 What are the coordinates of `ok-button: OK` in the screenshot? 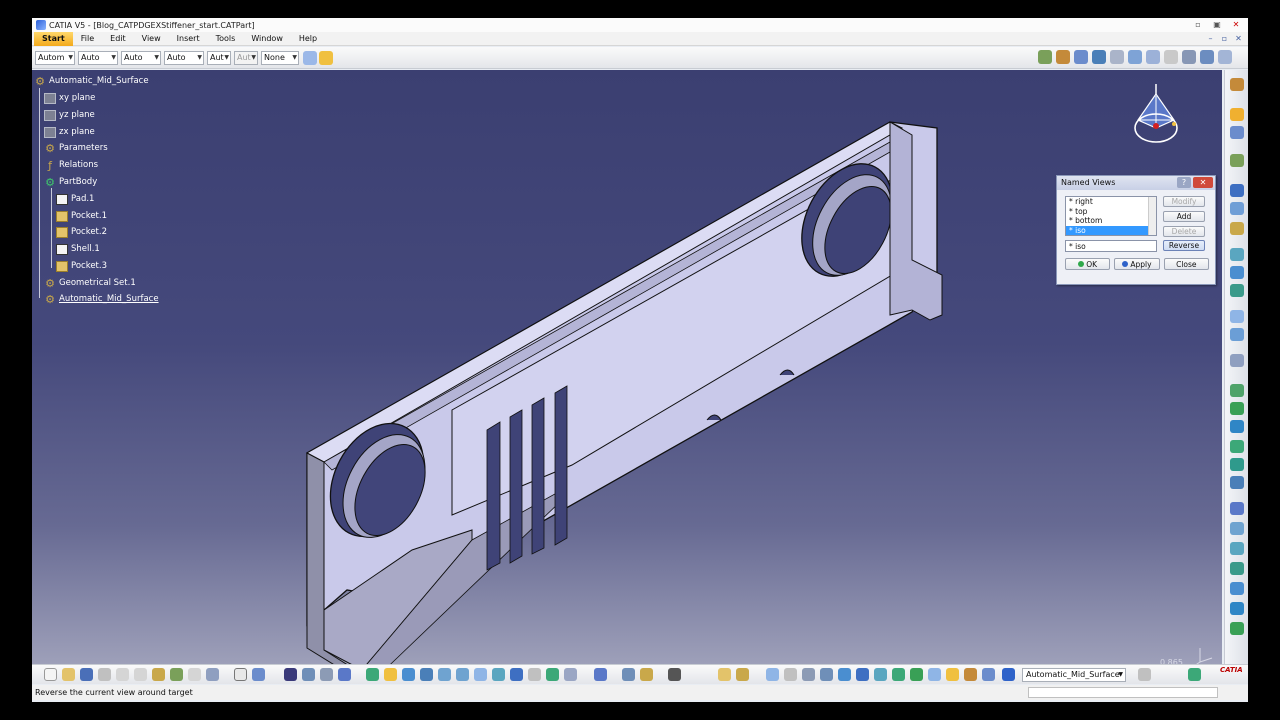 It's located at (1088, 264).